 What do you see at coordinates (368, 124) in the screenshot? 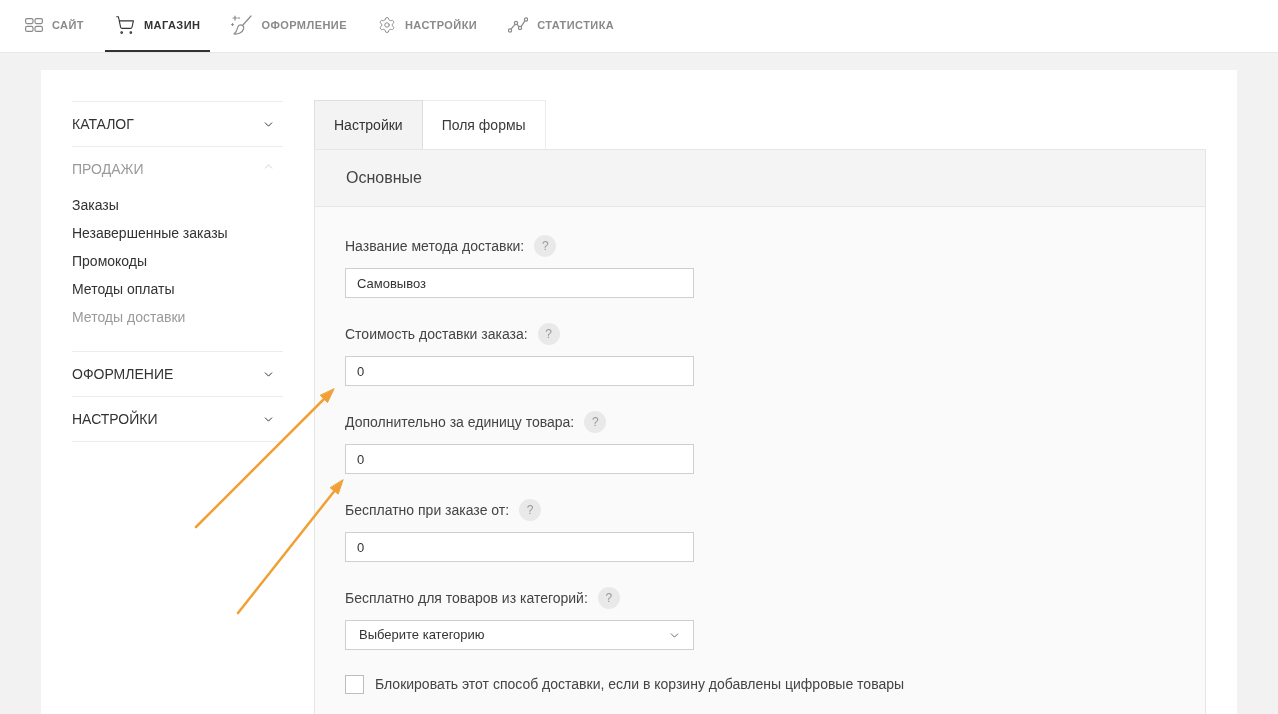
I see `tab: Настройки` at bounding box center [368, 124].